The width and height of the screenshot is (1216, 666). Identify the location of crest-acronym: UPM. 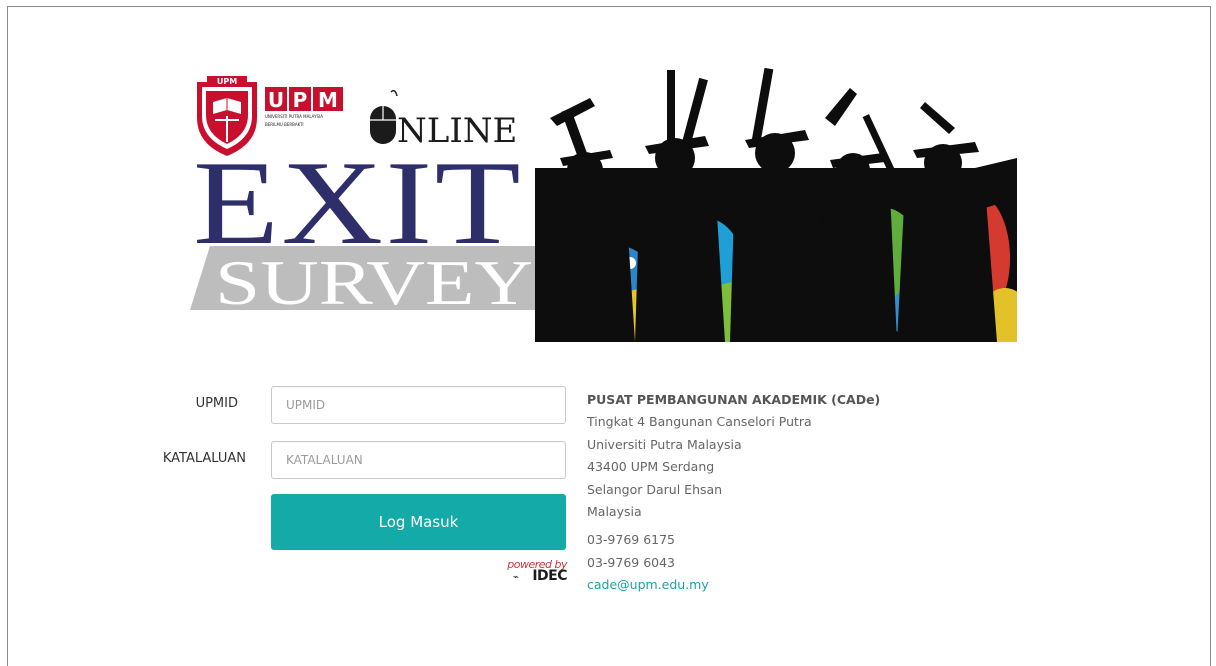
(227, 81).